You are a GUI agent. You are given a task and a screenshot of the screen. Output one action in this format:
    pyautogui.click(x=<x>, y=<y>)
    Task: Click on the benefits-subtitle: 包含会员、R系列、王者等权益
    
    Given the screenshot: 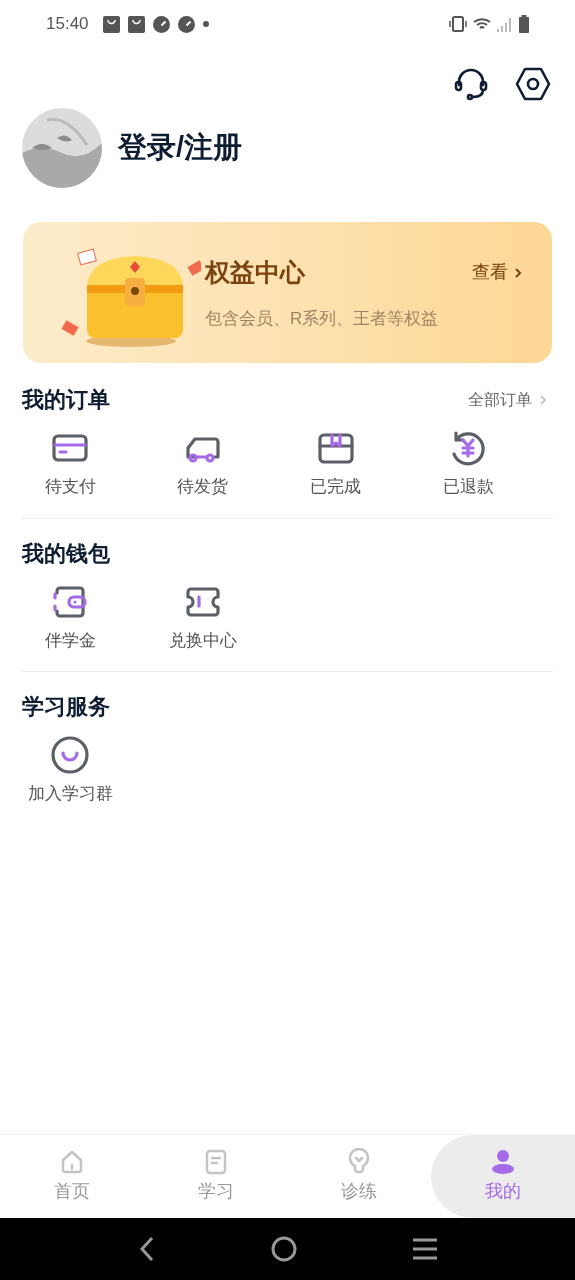 What is the action you would take?
    pyautogui.click(x=322, y=318)
    